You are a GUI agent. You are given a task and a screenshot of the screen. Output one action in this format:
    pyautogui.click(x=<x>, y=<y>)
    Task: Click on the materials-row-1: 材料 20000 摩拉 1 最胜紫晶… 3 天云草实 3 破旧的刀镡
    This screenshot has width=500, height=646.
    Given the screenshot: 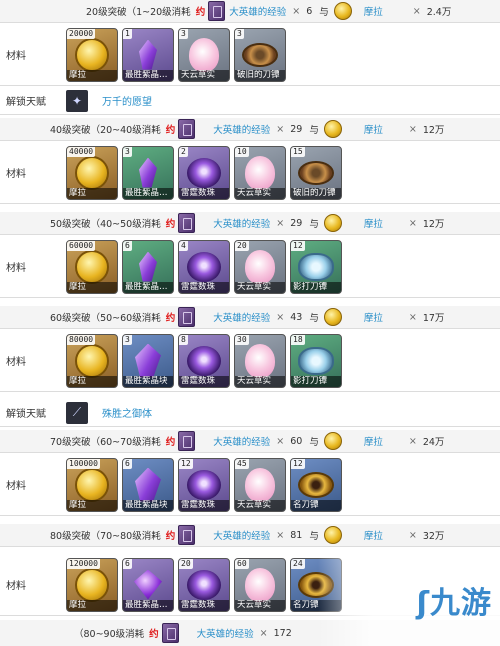 What is the action you would take?
    pyautogui.click(x=250, y=55)
    